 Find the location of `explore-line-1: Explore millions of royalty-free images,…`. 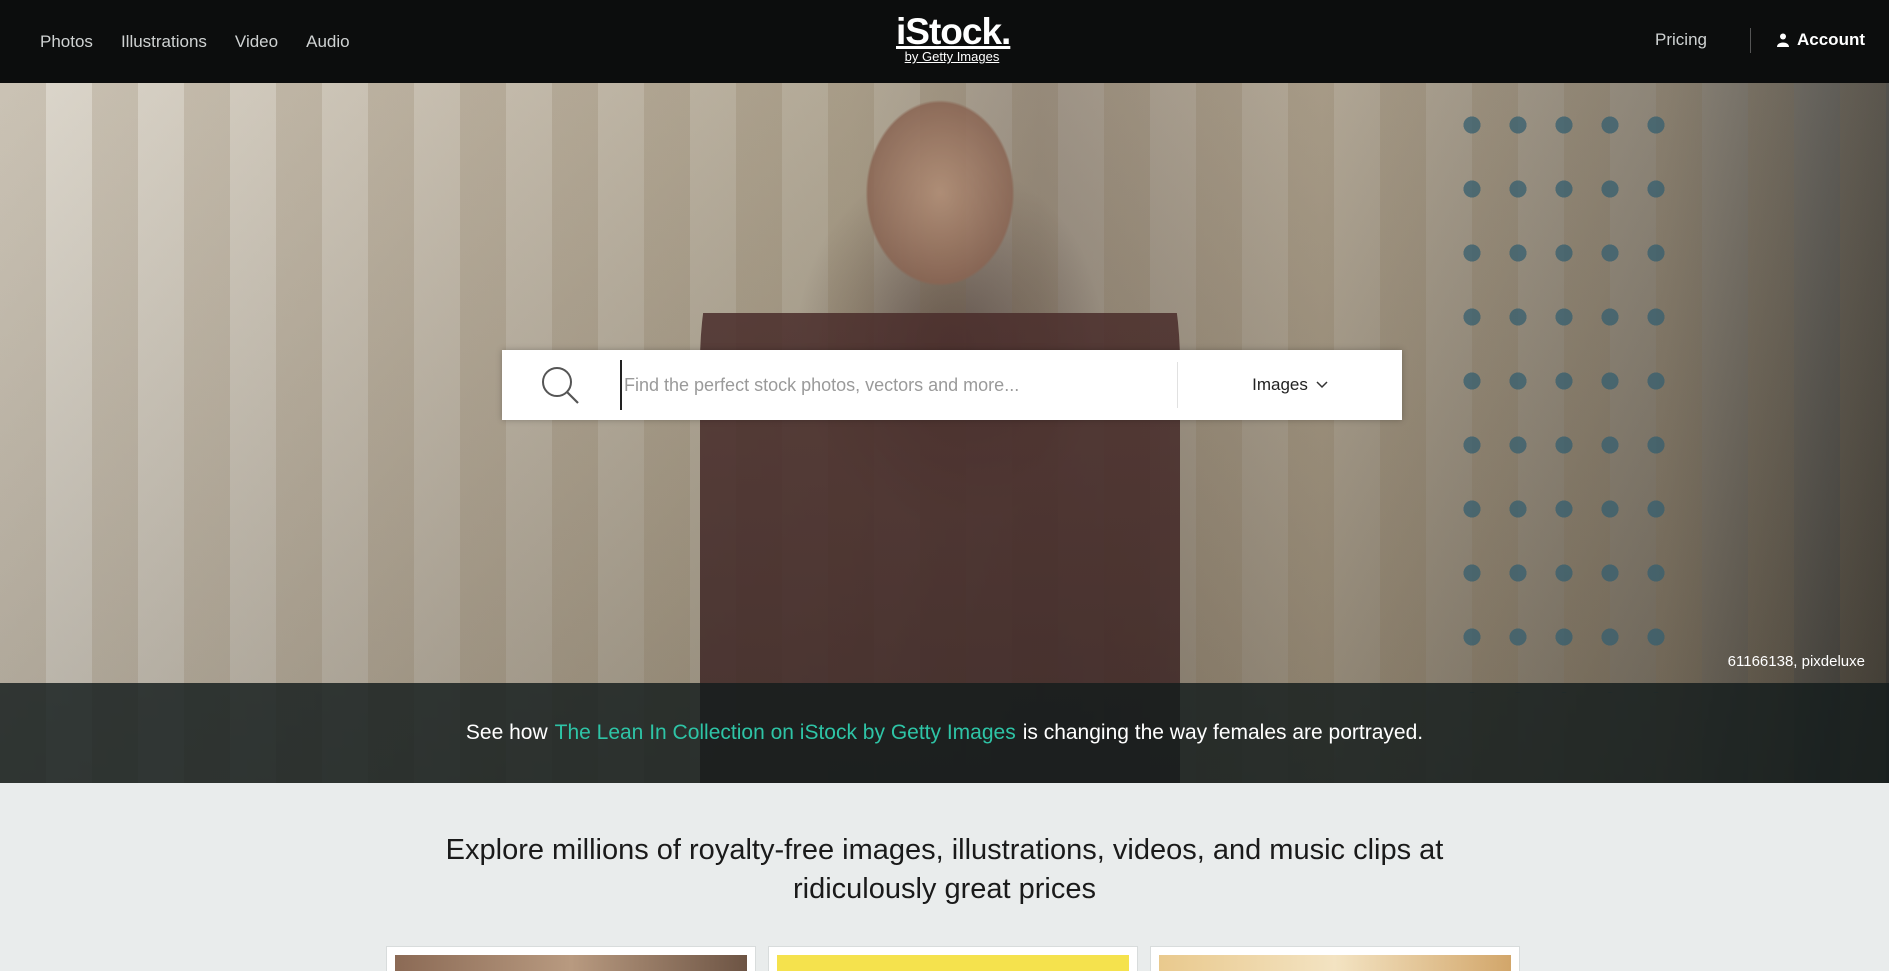

explore-line-1: Explore millions of royalty-free images,… is located at coordinates (944, 850).